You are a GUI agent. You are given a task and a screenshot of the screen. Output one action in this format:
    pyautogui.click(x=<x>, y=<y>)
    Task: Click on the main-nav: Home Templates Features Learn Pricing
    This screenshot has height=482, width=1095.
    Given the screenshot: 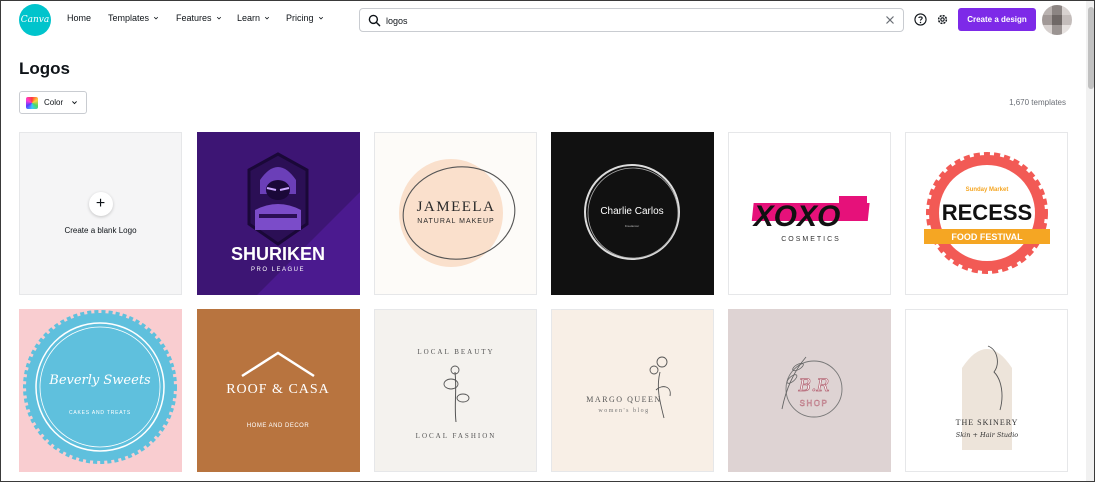 What is the action you would take?
    pyautogui.click(x=201, y=18)
    